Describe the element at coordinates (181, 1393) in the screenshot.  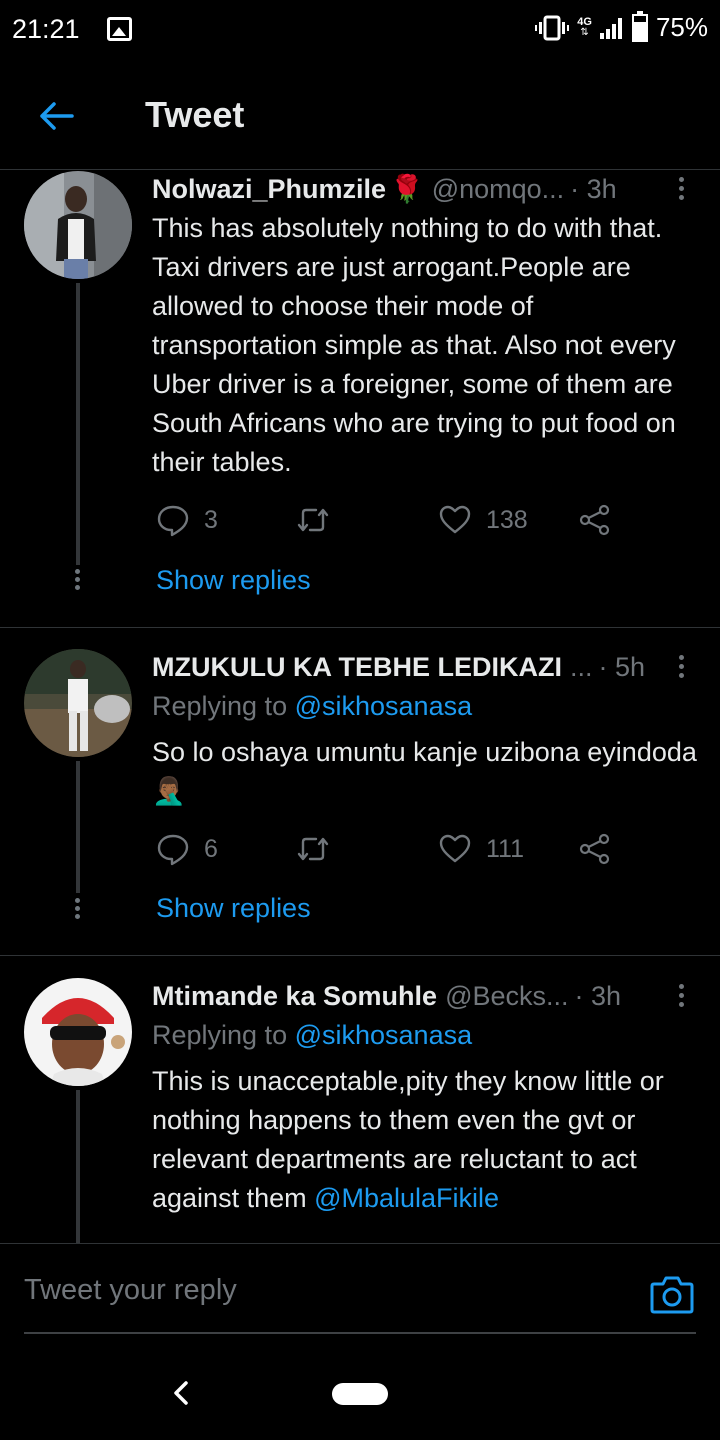
I see `nav-back-icon` at that location.